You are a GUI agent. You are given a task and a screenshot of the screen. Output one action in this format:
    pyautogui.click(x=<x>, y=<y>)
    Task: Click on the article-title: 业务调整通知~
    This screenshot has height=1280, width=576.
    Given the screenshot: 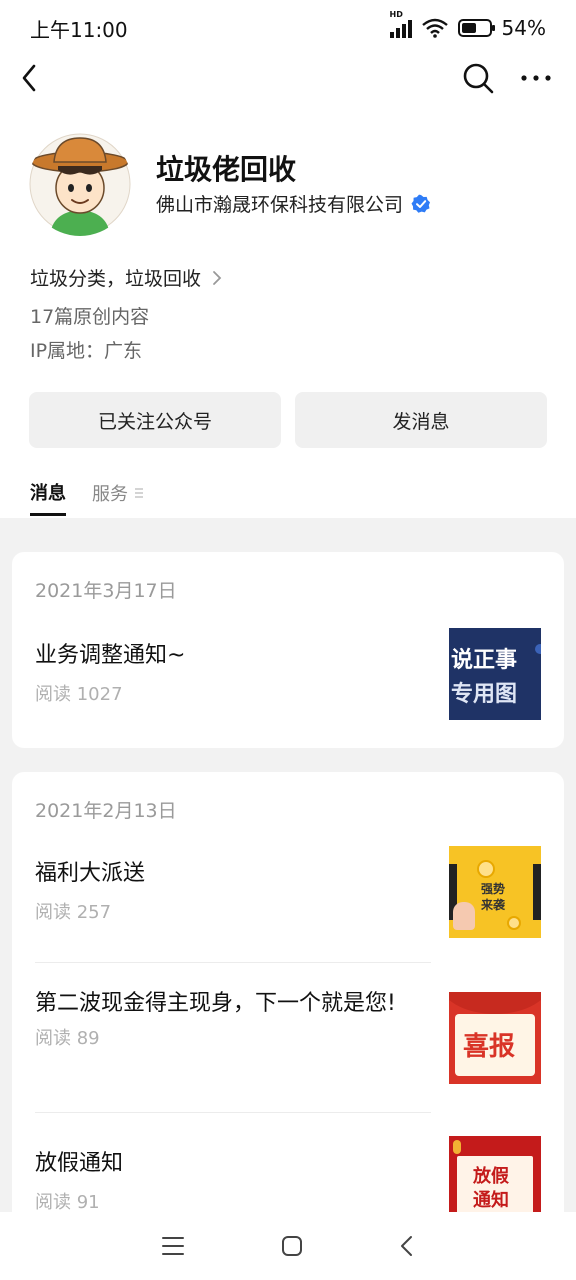 What is the action you would take?
    pyautogui.click(x=110, y=655)
    